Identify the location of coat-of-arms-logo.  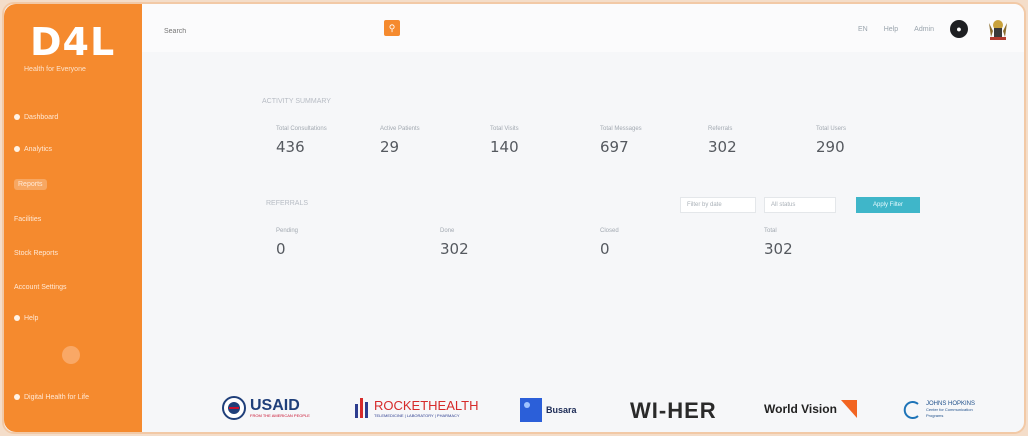
(998, 29).